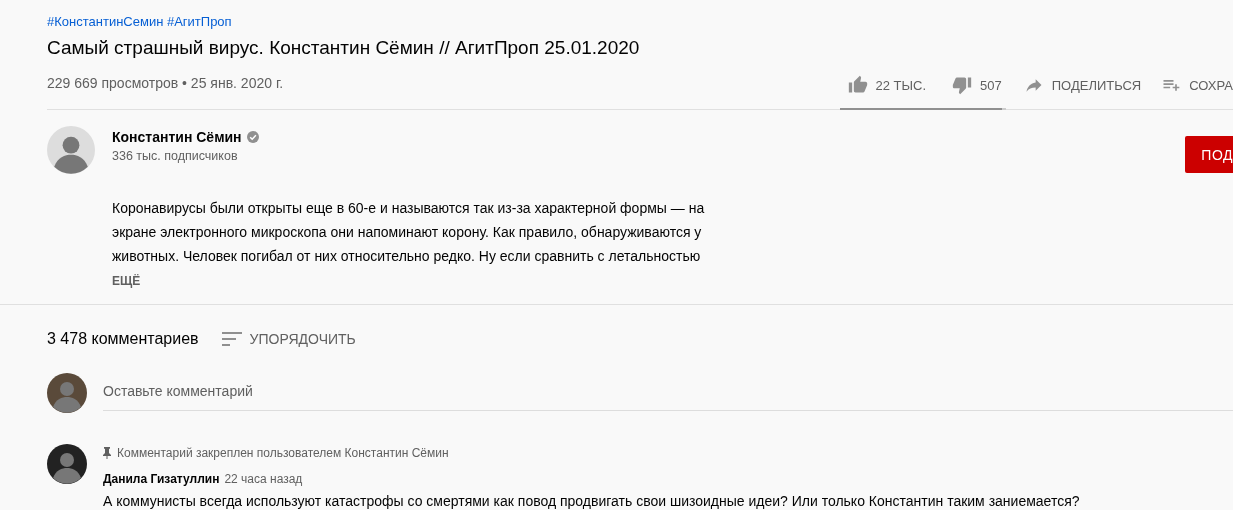  What do you see at coordinates (139, 22) in the screenshot?
I see `hashtag-links: #КонстантинСемин #АгитПроп` at bounding box center [139, 22].